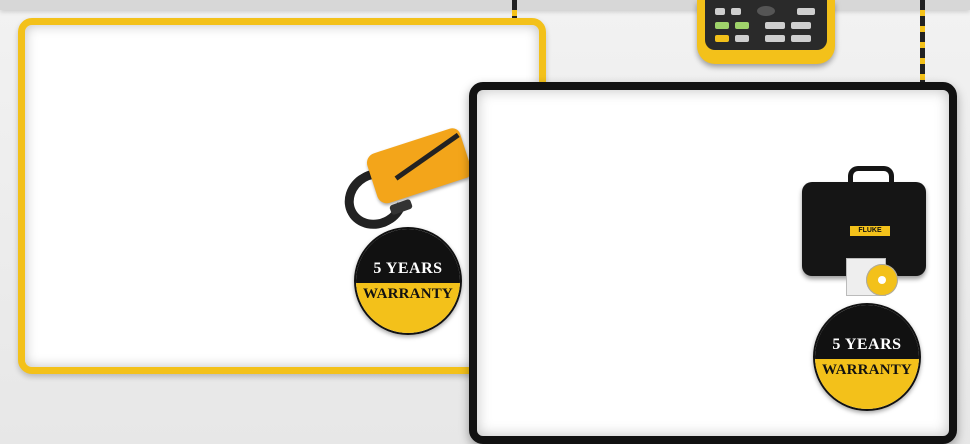  I want to click on oscilloscope-face, so click(766, 25).